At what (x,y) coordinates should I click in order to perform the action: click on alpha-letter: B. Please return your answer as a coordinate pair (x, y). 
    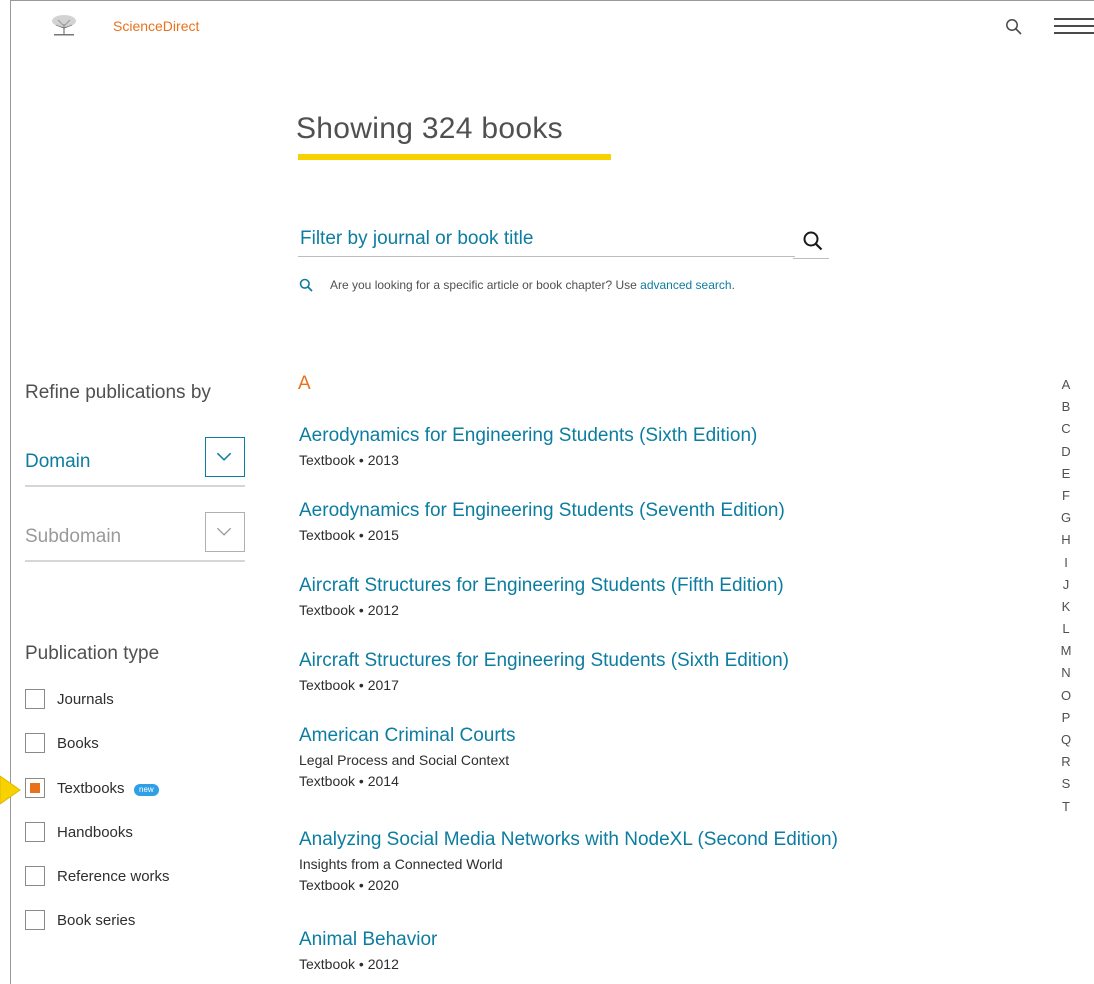
    Looking at the image, I should click on (1066, 407).